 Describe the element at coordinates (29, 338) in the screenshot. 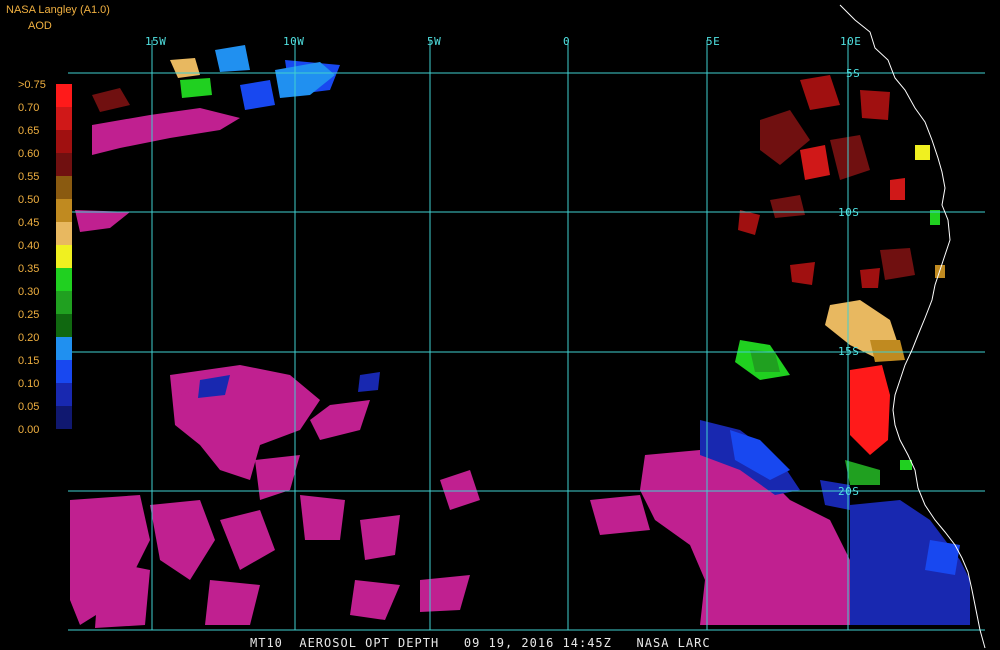

I see `legend-label: 0.20` at that location.